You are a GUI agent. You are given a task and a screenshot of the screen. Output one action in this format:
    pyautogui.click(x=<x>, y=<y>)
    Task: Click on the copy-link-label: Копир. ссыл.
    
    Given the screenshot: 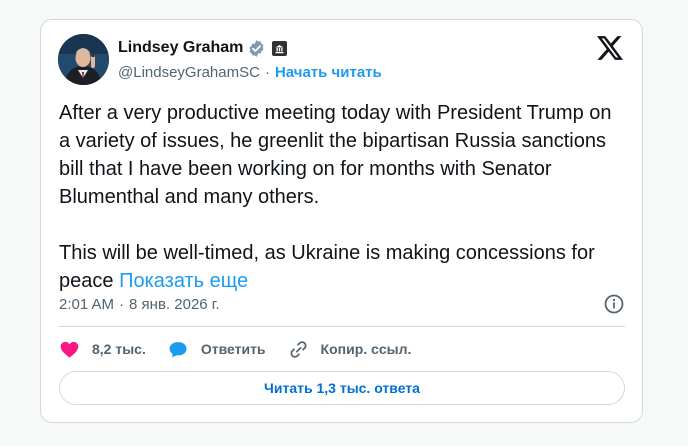 What is the action you would take?
    pyautogui.click(x=366, y=349)
    